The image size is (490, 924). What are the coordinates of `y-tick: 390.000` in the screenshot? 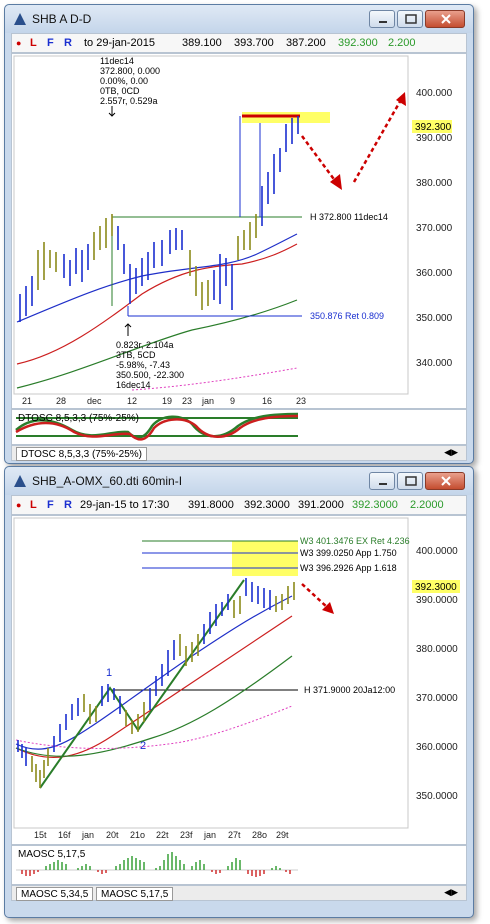 It's located at (434, 138).